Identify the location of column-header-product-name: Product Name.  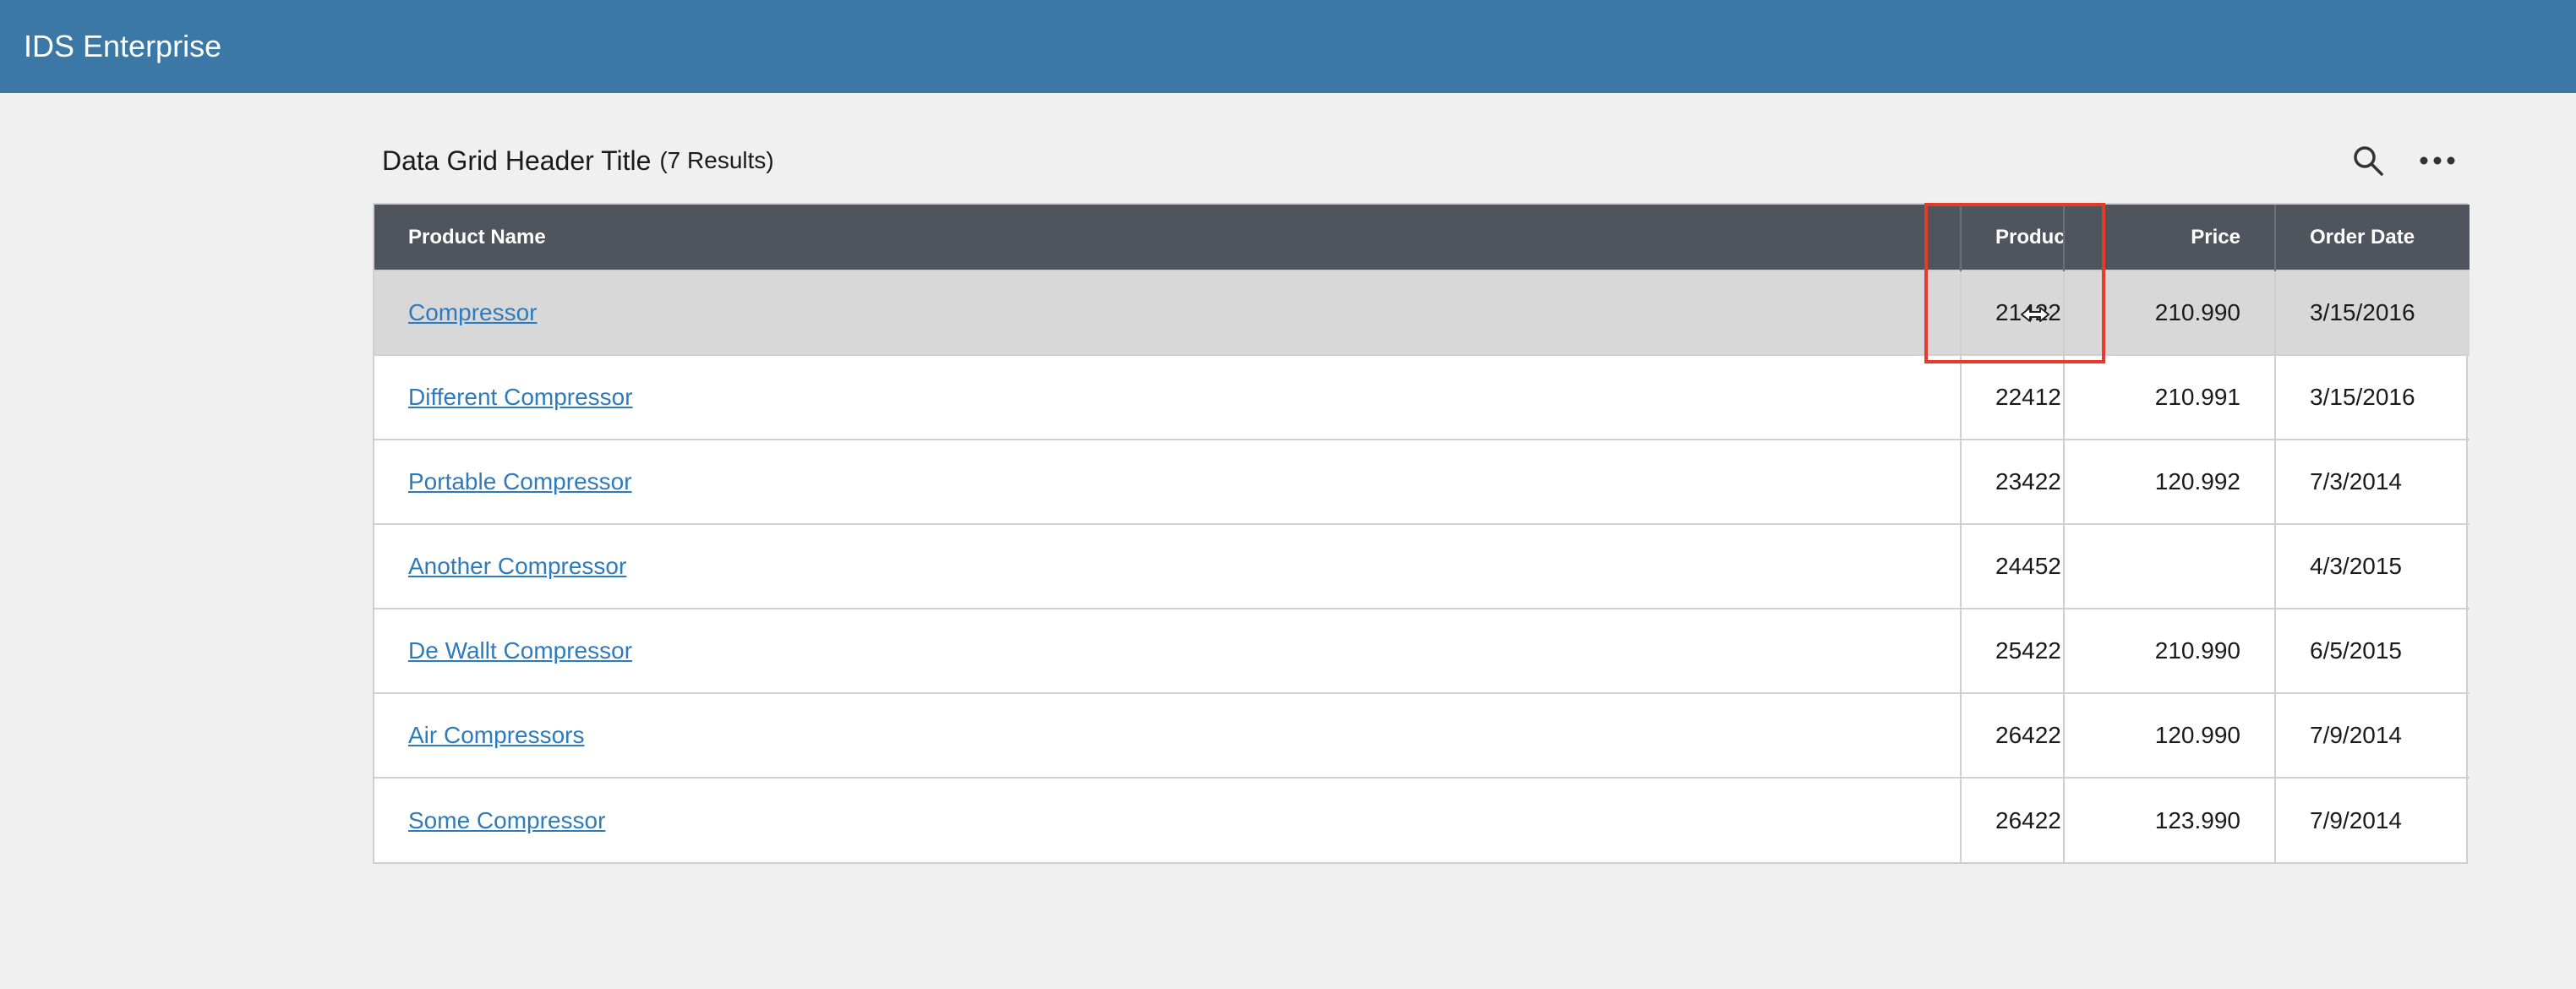
(1167, 237).